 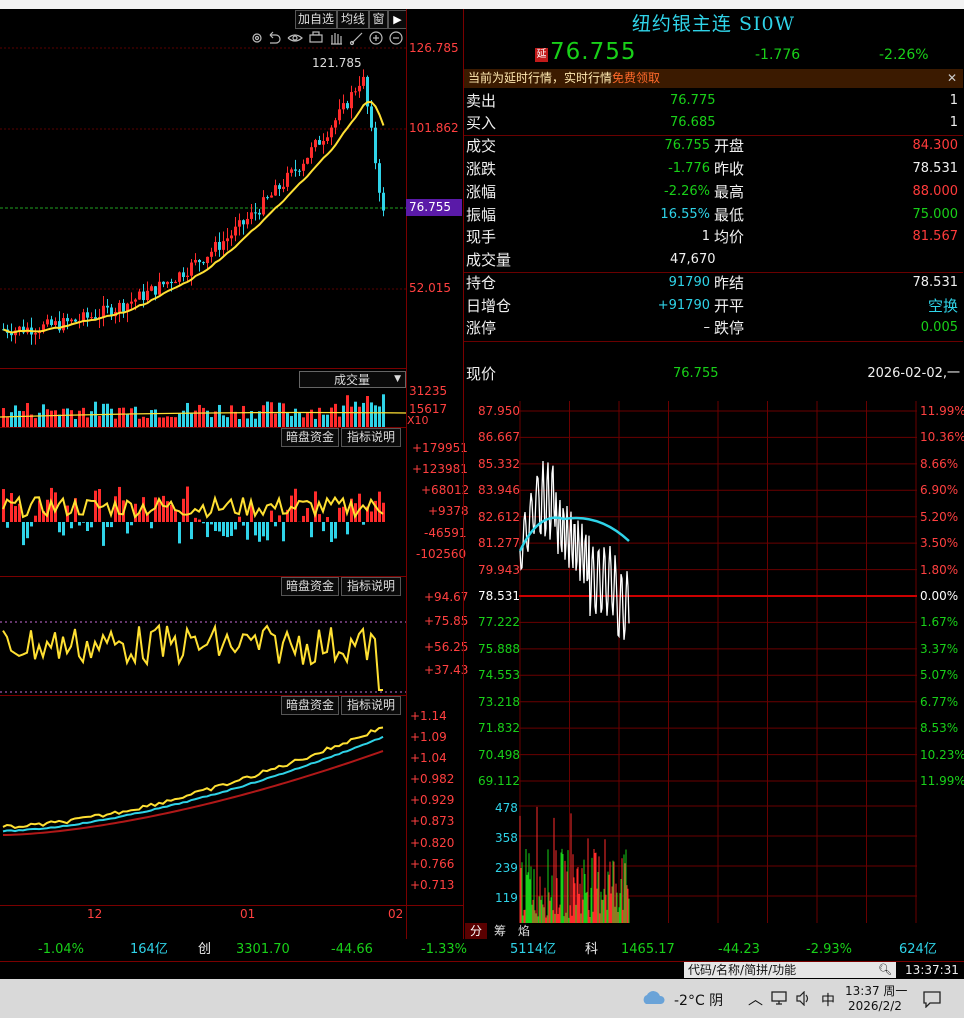 I want to click on search-icon: 🔍︎, so click(x=885, y=970).